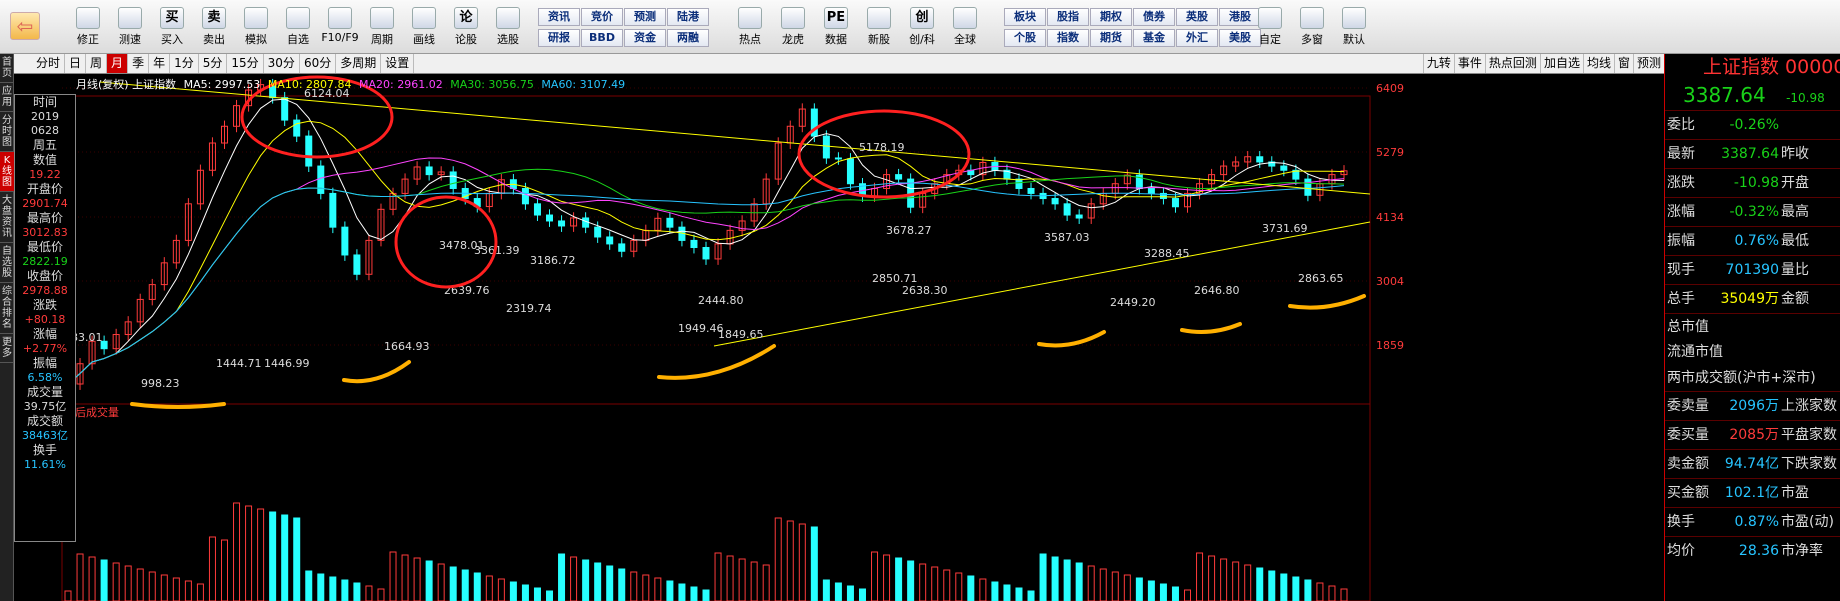 The image size is (1840, 601). What do you see at coordinates (172, 18) in the screenshot?
I see `buy-icon: 买` at bounding box center [172, 18].